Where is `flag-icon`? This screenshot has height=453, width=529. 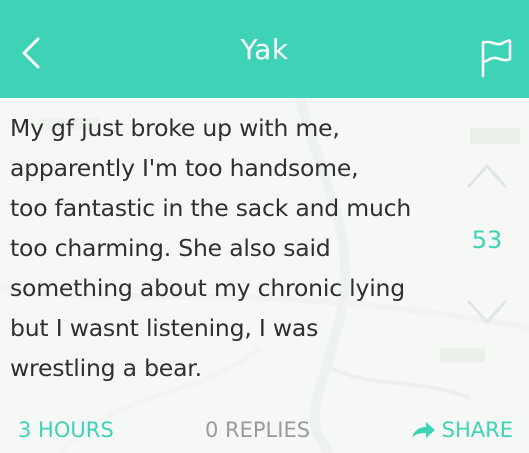 flag-icon is located at coordinates (496, 58).